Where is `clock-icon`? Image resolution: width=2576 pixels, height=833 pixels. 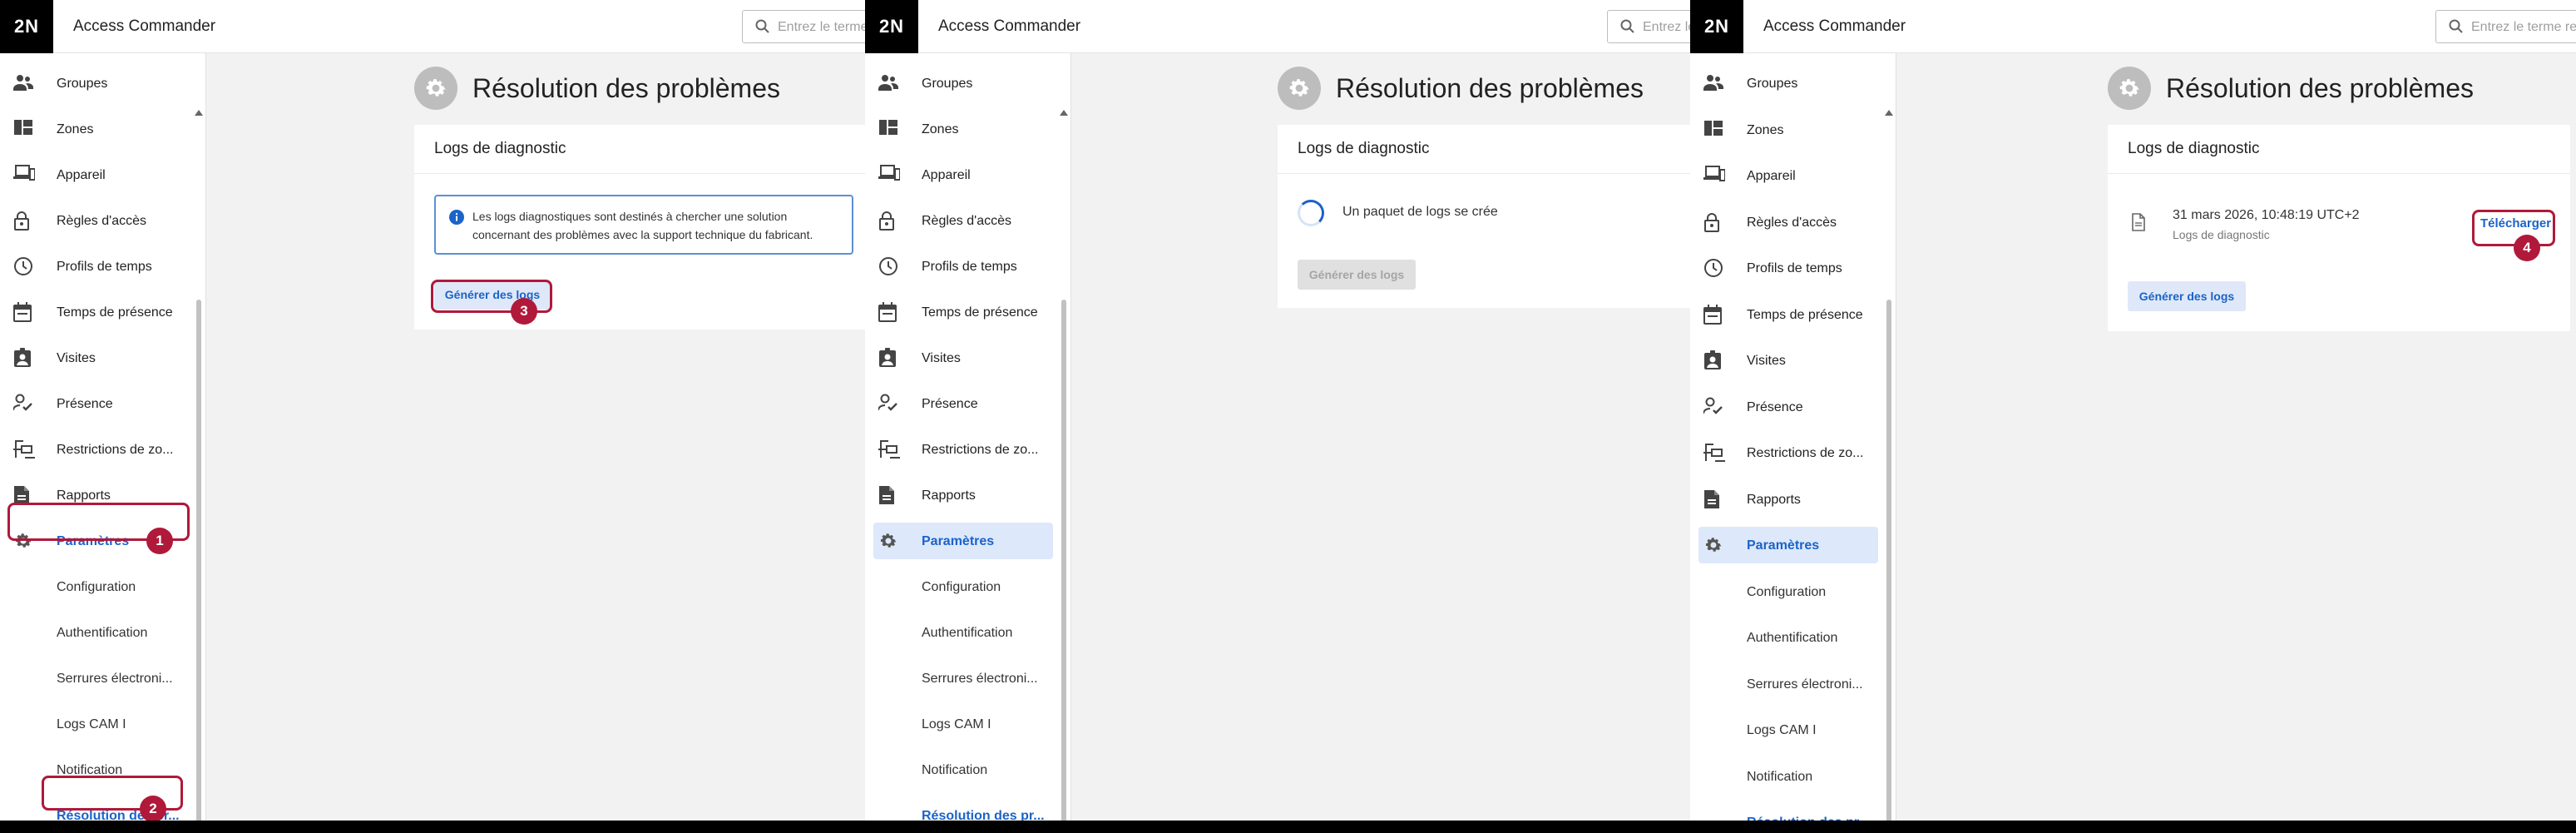
clock-icon is located at coordinates (24, 266).